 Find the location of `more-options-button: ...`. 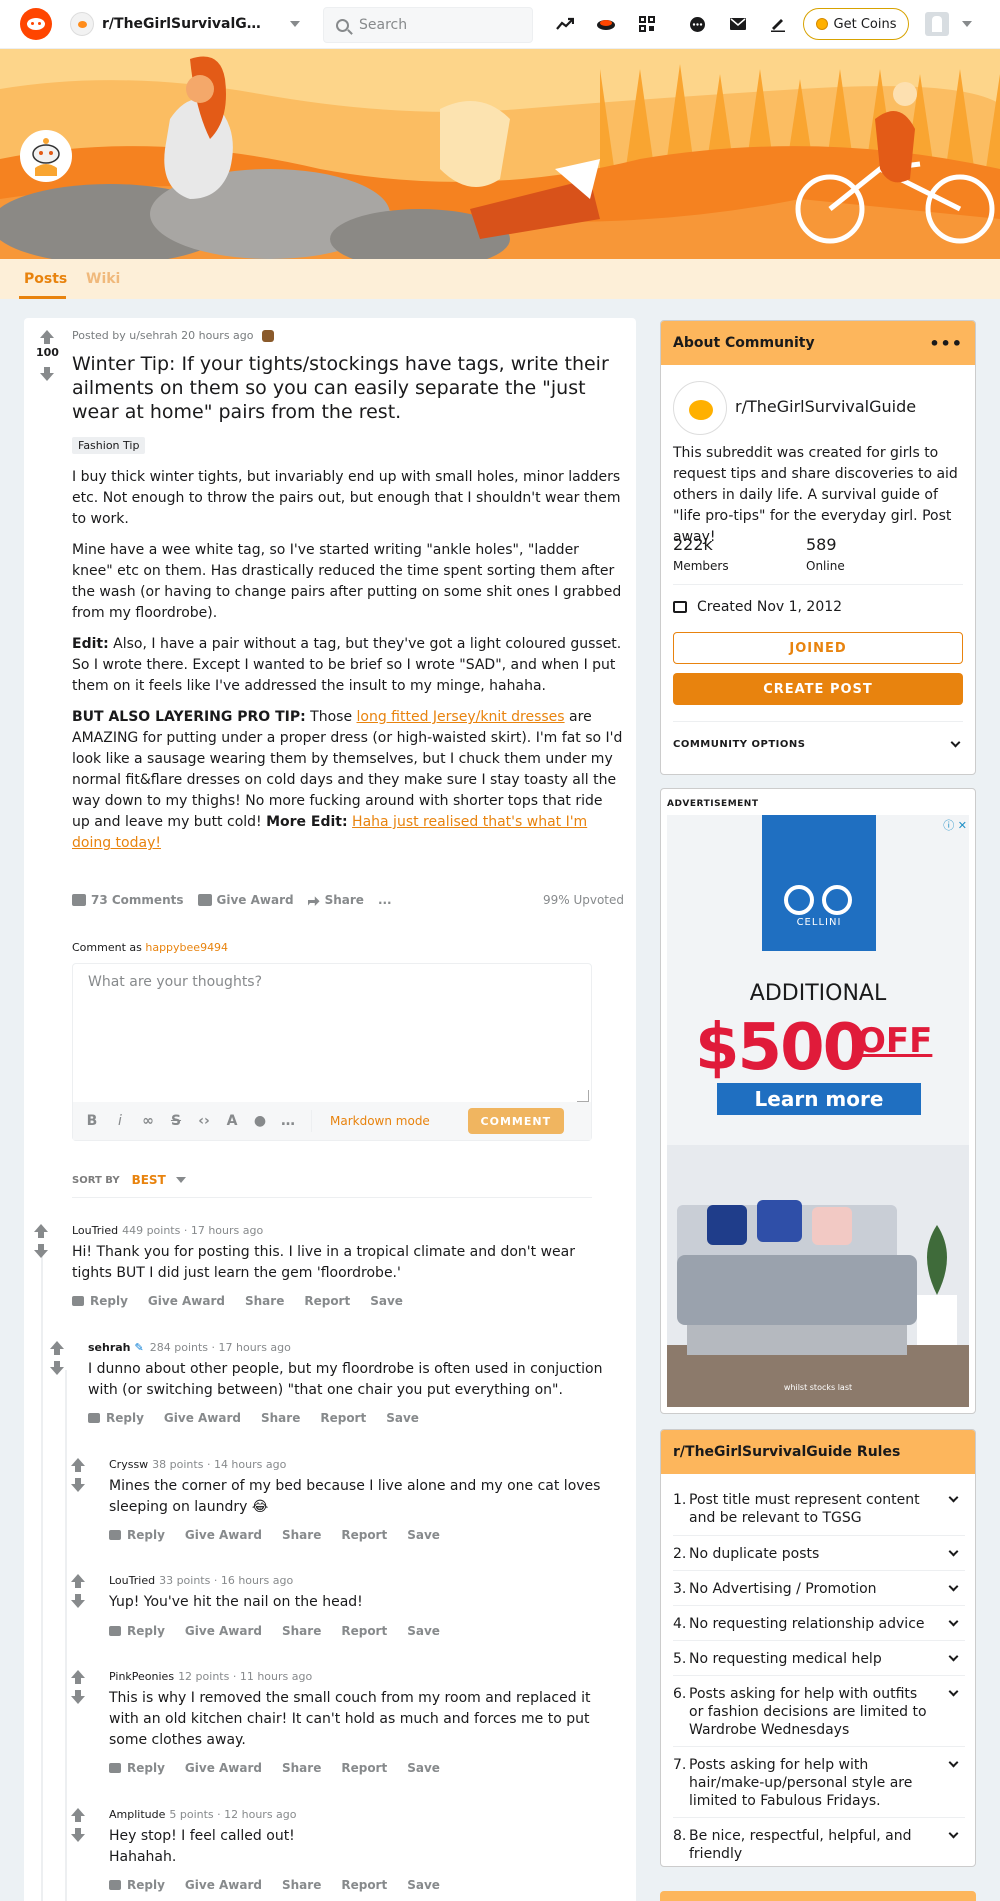

more-options-button: ... is located at coordinates (385, 900).